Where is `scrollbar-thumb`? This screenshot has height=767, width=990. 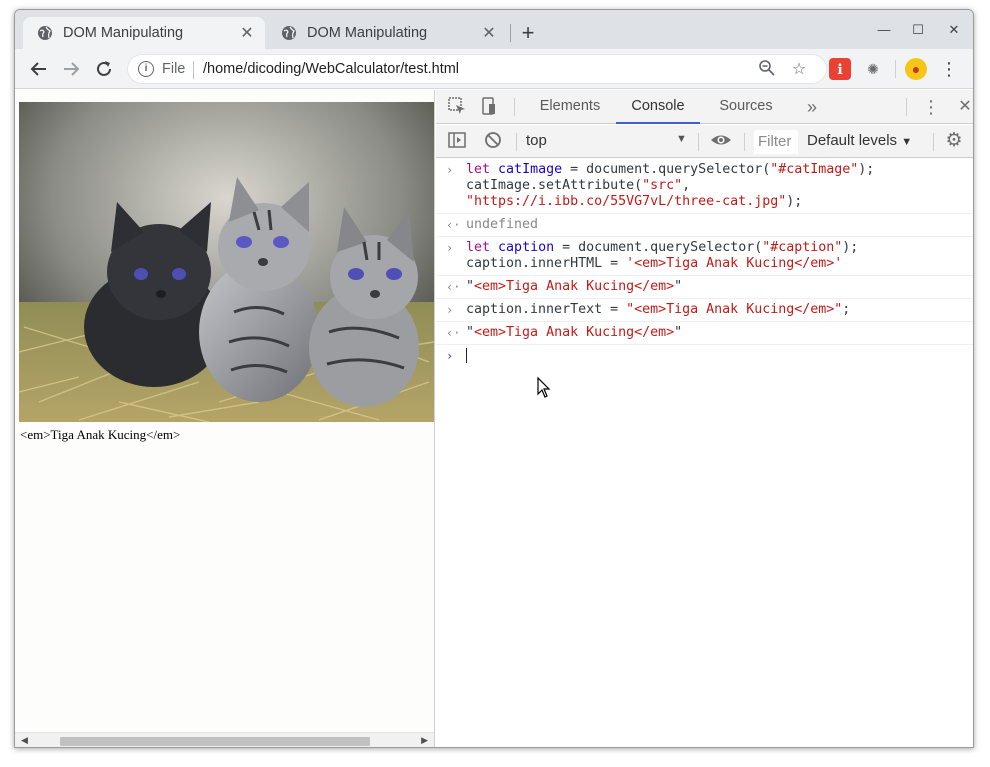
scrollbar-thumb is located at coordinates (215, 741).